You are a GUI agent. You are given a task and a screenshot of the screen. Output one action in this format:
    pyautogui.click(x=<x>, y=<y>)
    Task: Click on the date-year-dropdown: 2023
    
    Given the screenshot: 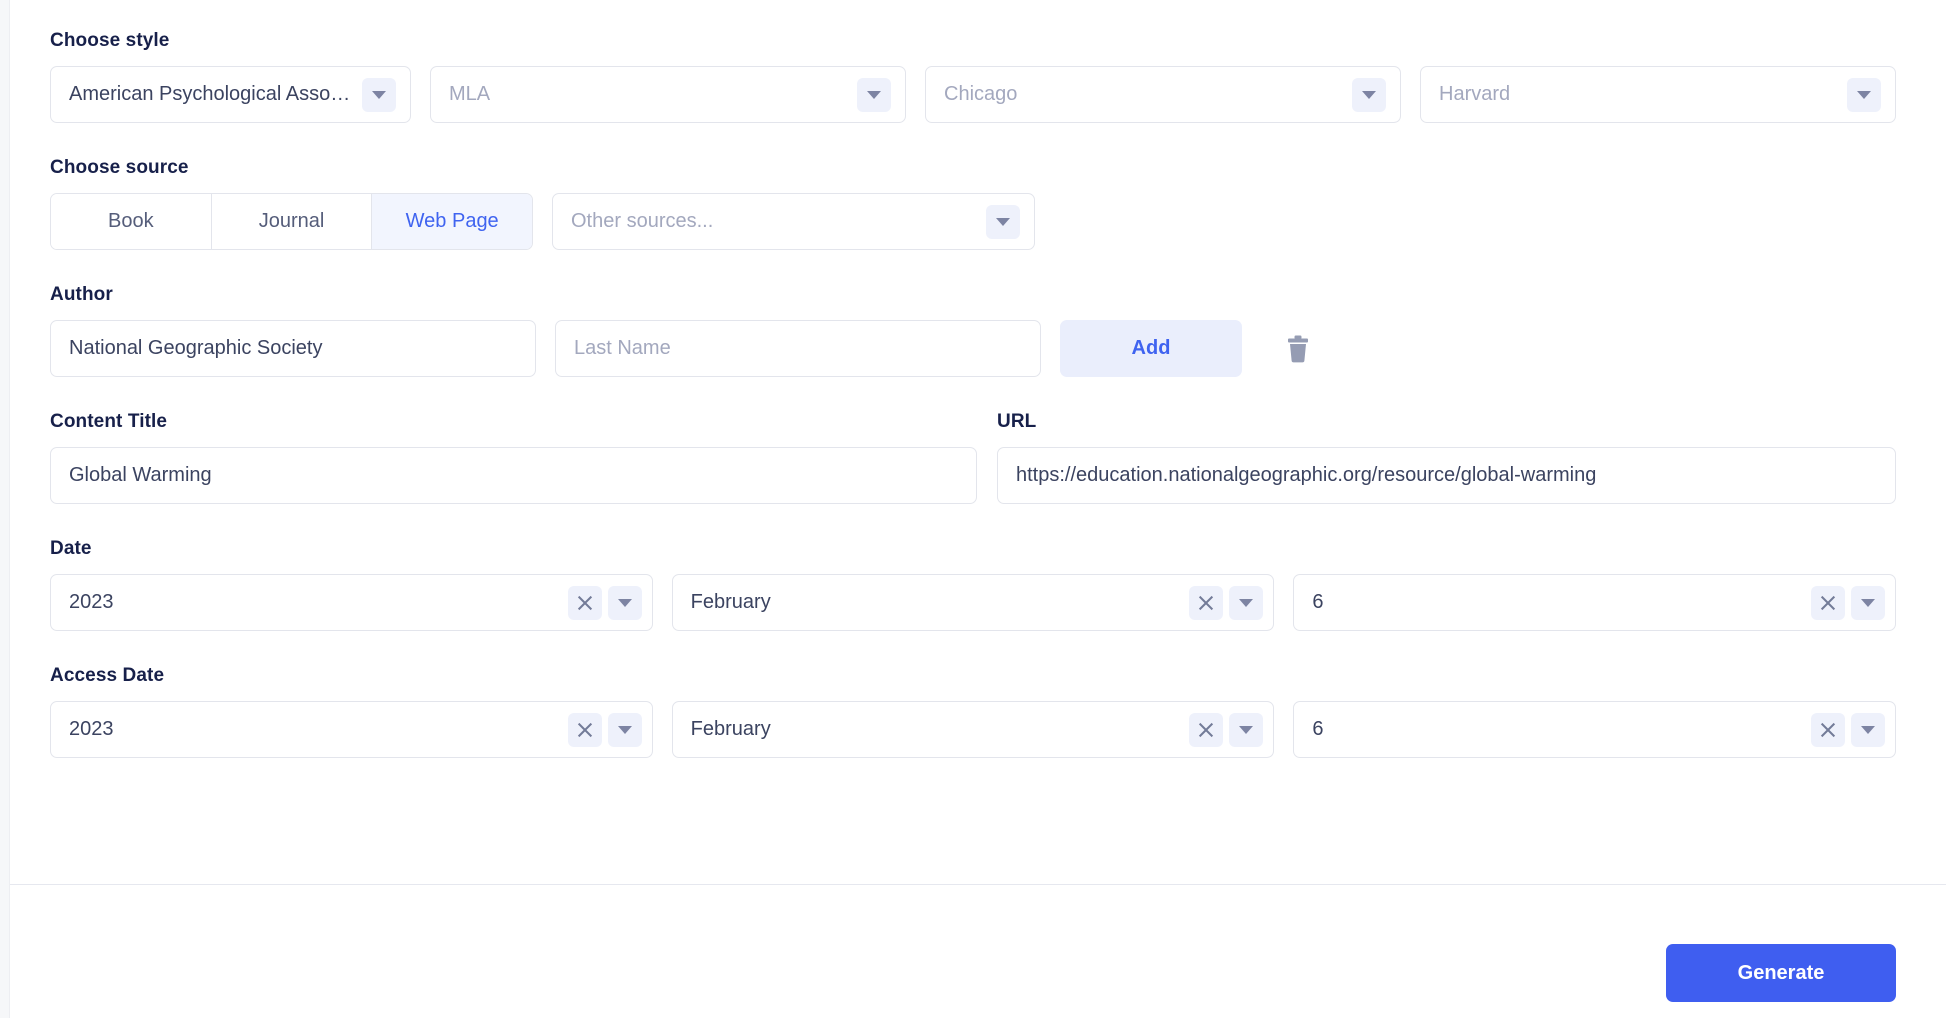 What is the action you would take?
    pyautogui.click(x=351, y=602)
    